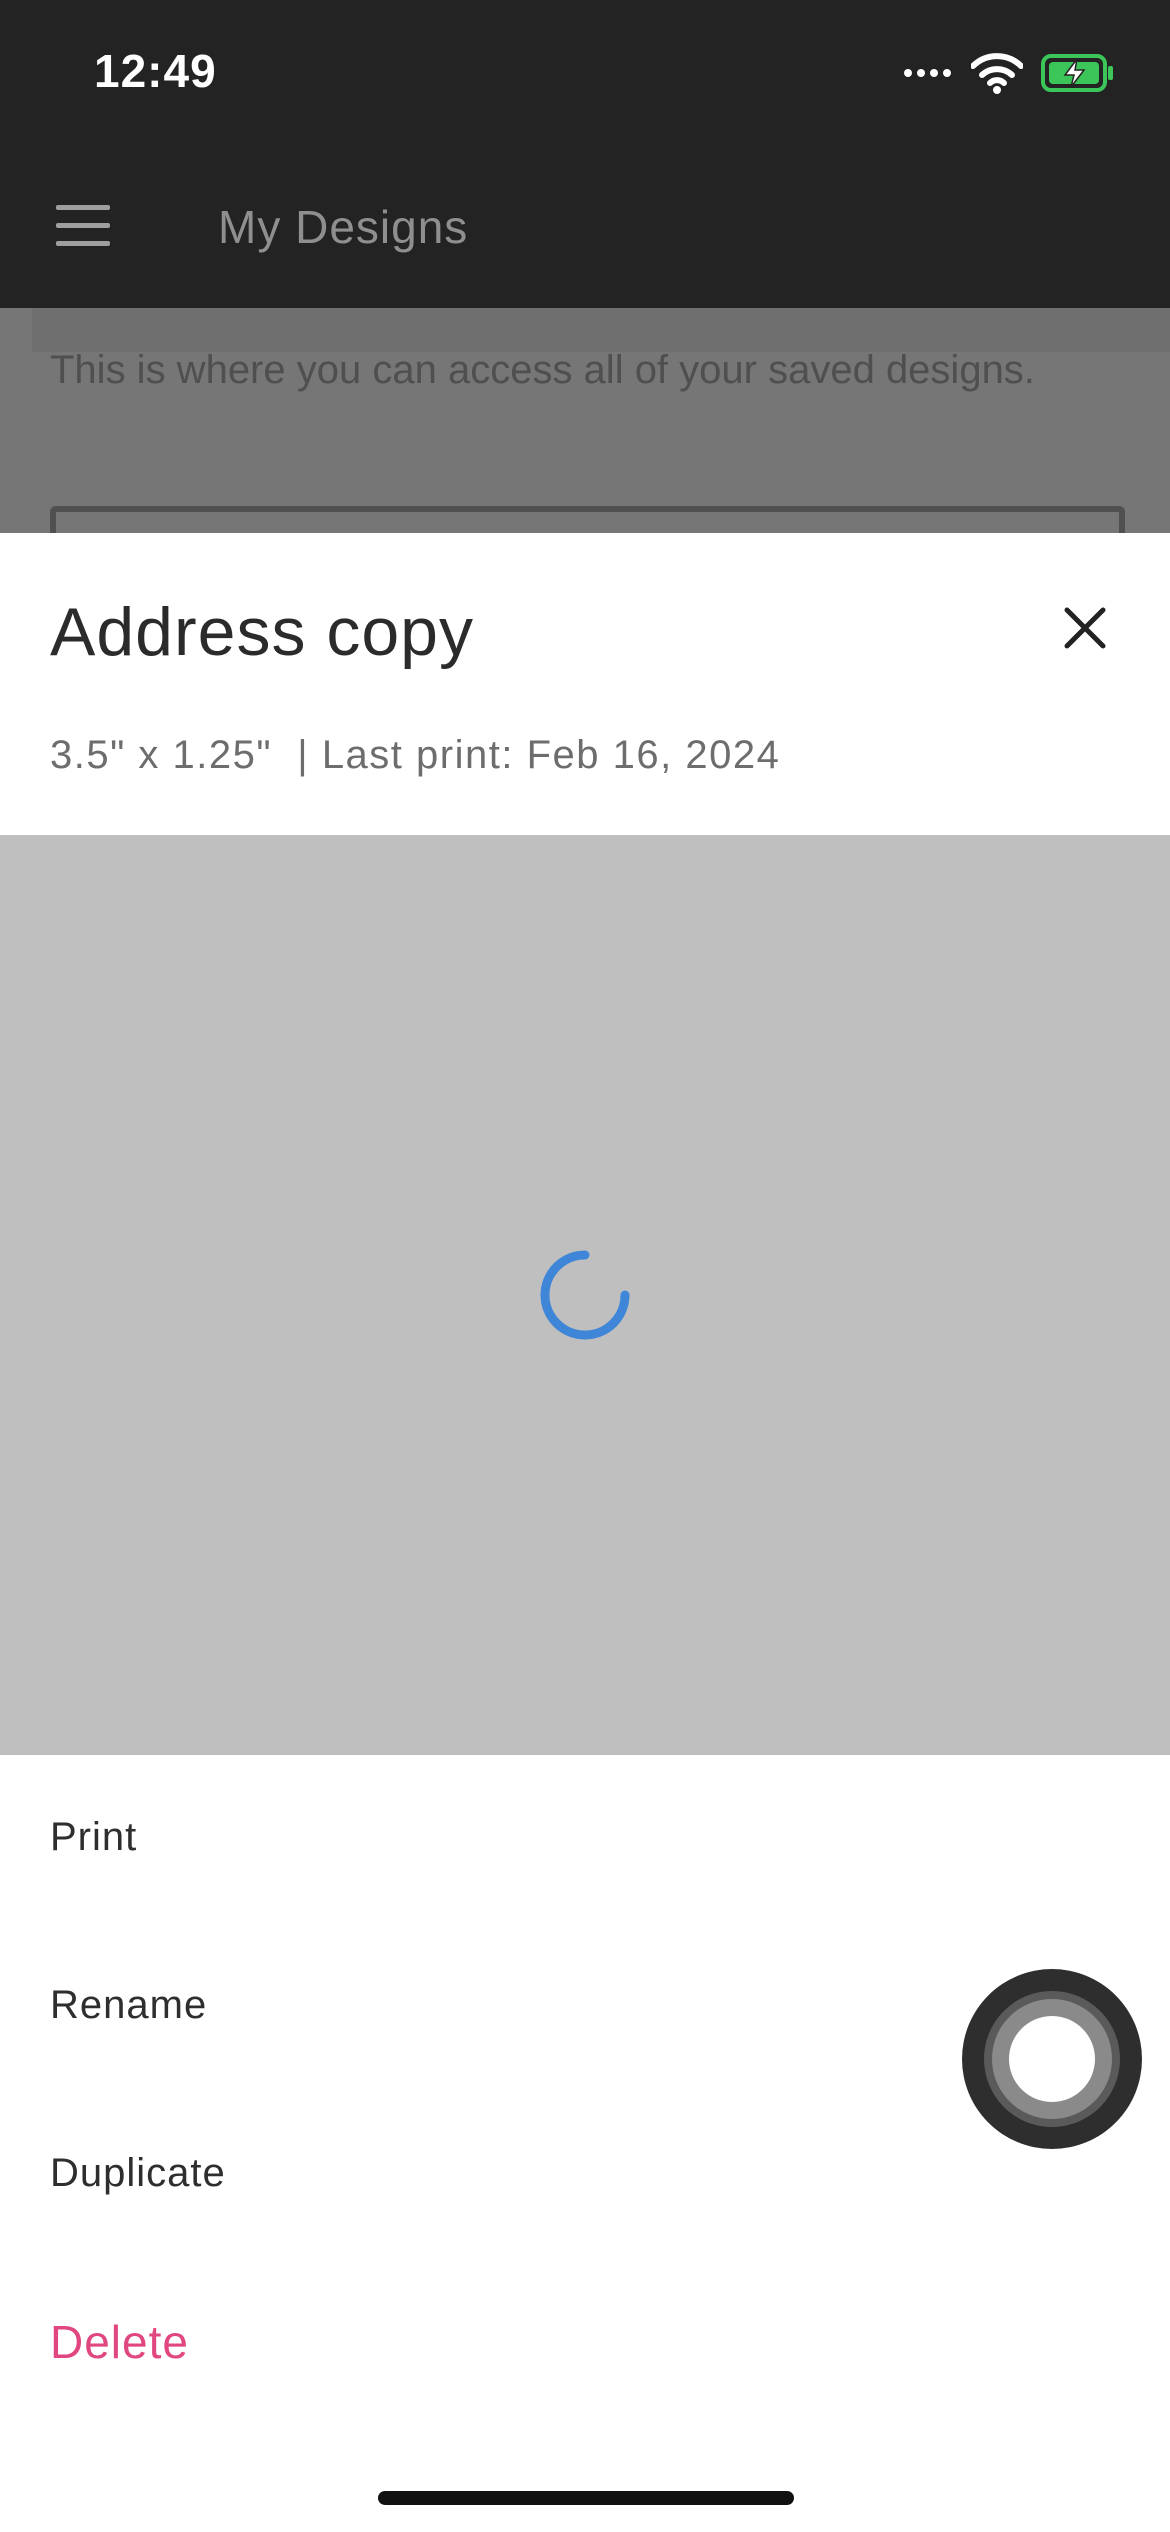 The height and width of the screenshot is (2532, 1170). What do you see at coordinates (585, 80) in the screenshot?
I see `status-bar: 12:49` at bounding box center [585, 80].